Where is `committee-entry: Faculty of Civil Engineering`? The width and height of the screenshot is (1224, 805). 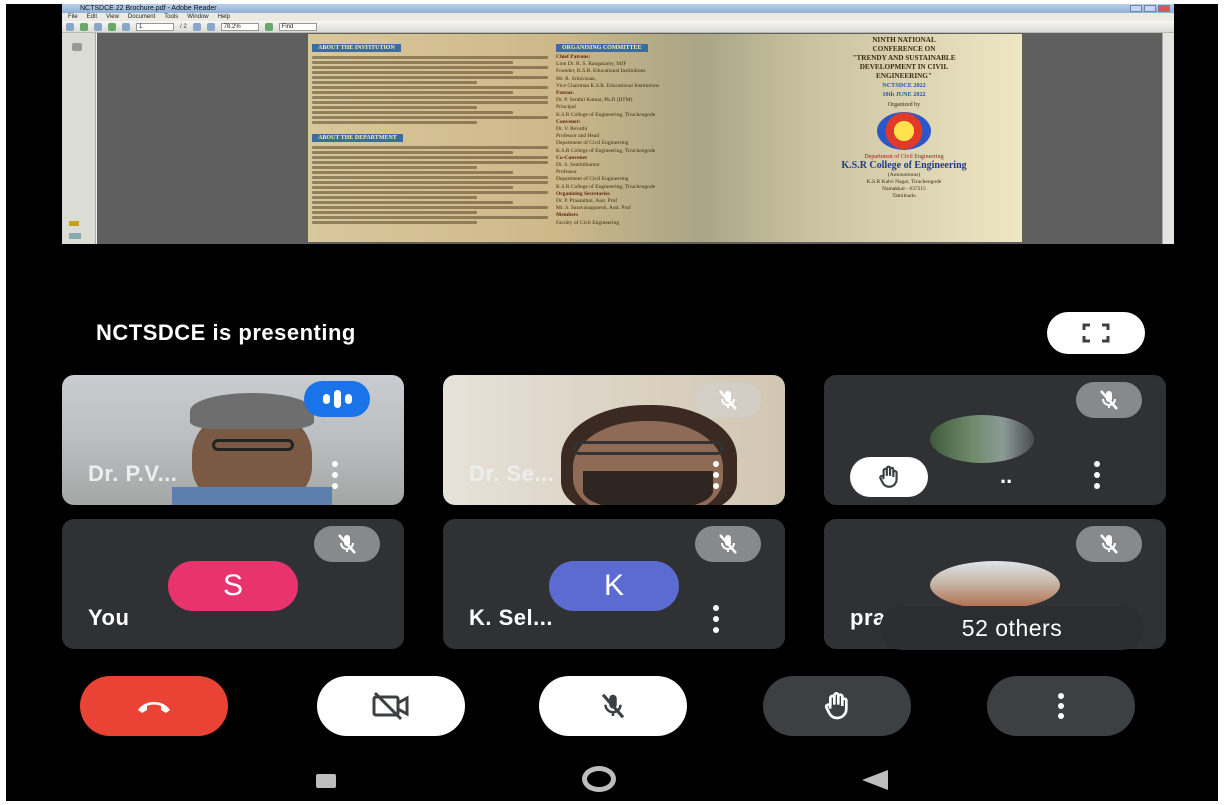
committee-entry: Faculty of Civil Engineering is located at coordinates (588, 222).